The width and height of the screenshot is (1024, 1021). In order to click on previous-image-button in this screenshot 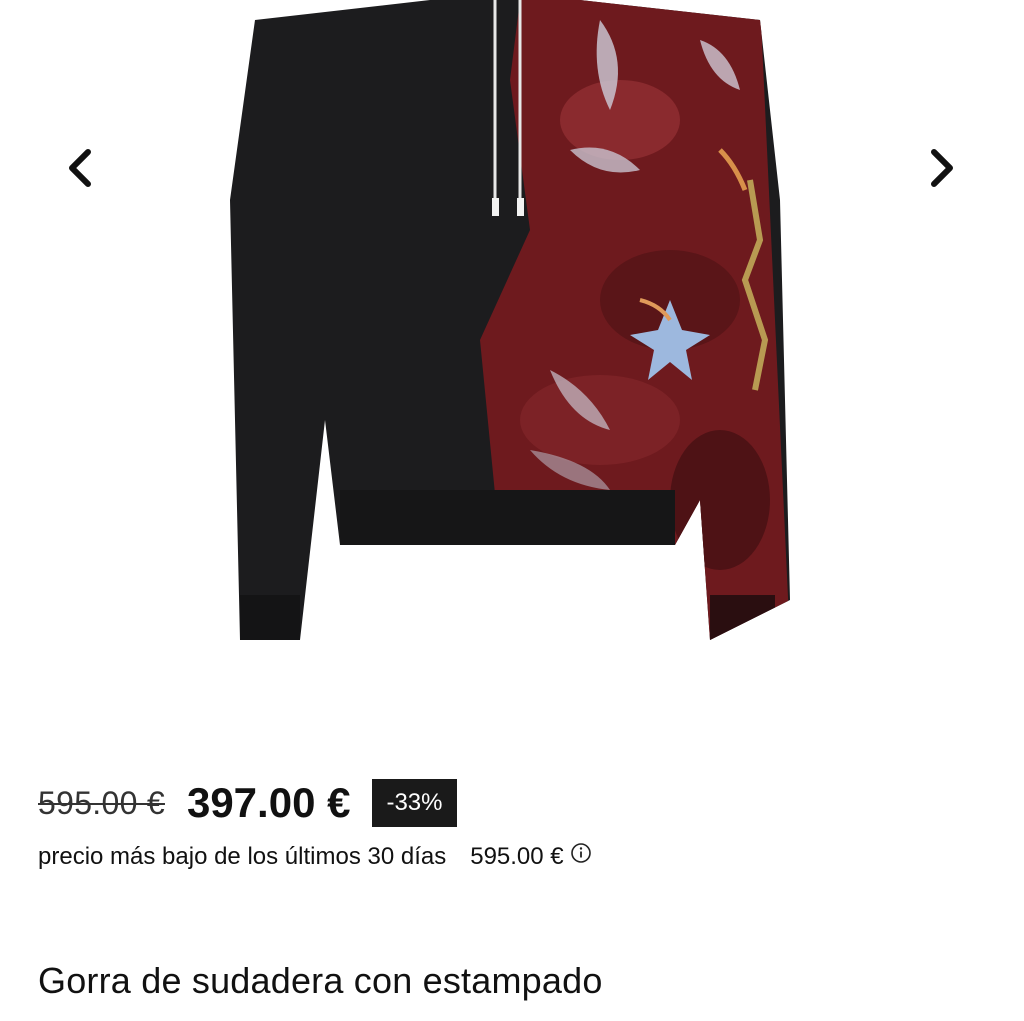, I will do `click(80, 168)`.